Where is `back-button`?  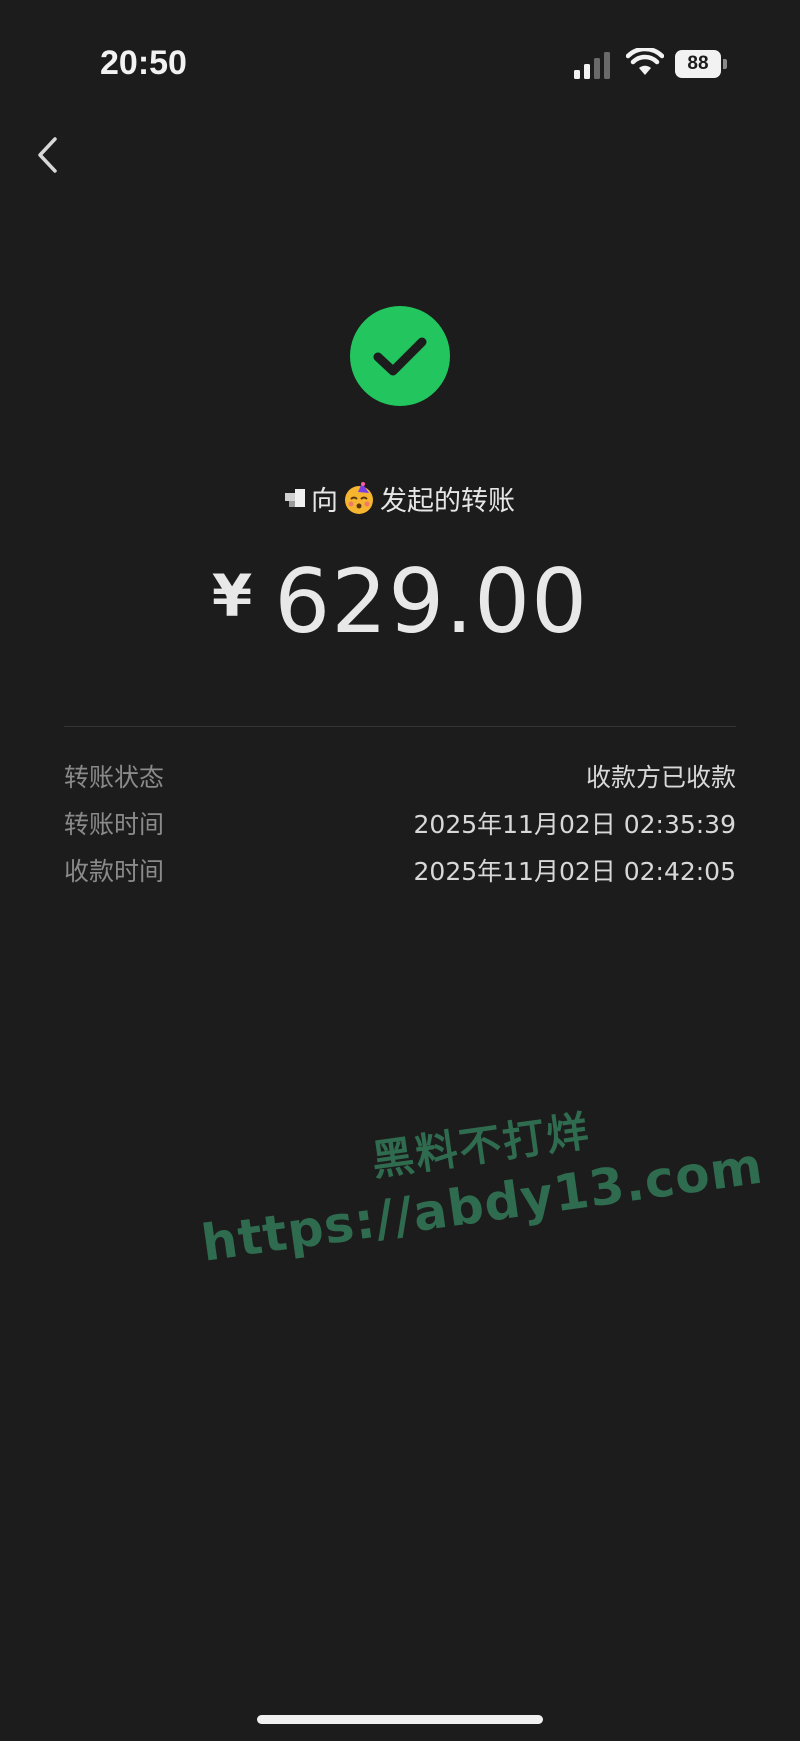
back-button is located at coordinates (47, 155).